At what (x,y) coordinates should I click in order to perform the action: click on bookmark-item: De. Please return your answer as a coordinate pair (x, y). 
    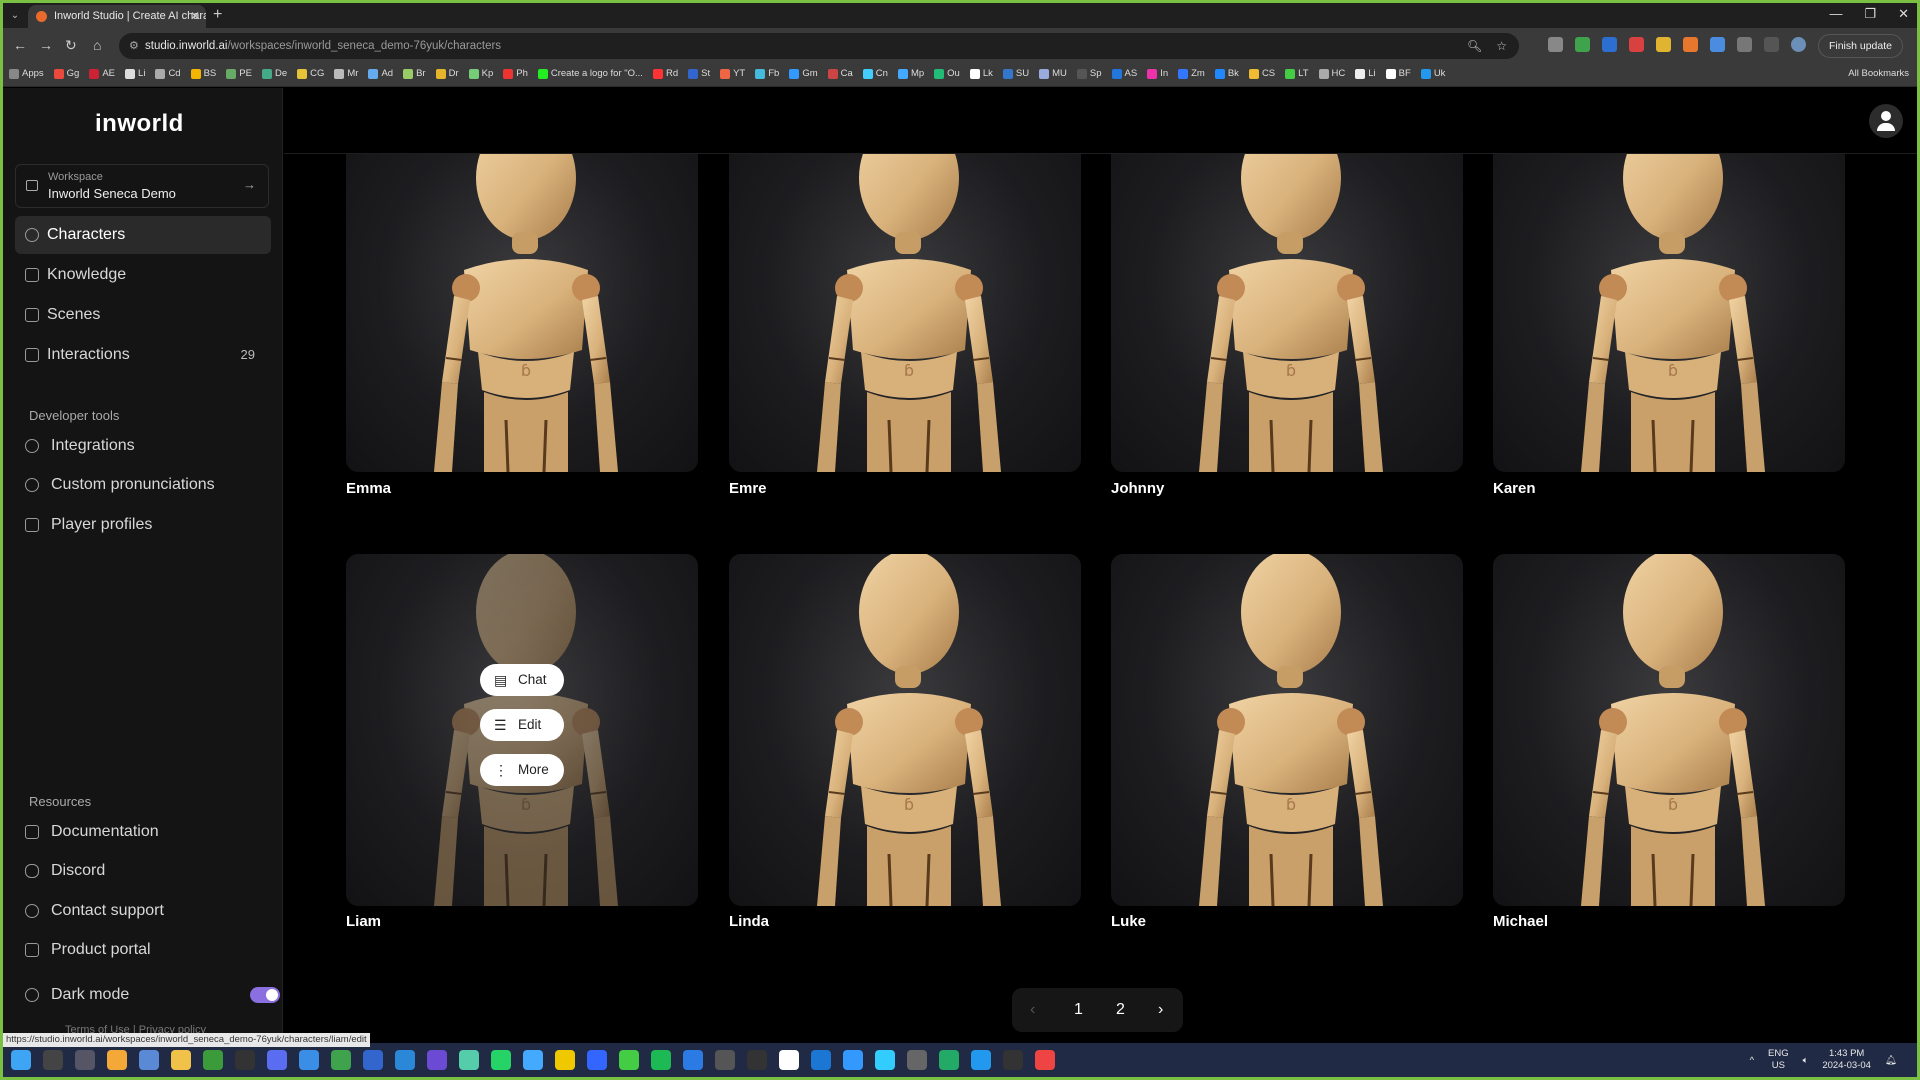
    Looking at the image, I should click on (274, 73).